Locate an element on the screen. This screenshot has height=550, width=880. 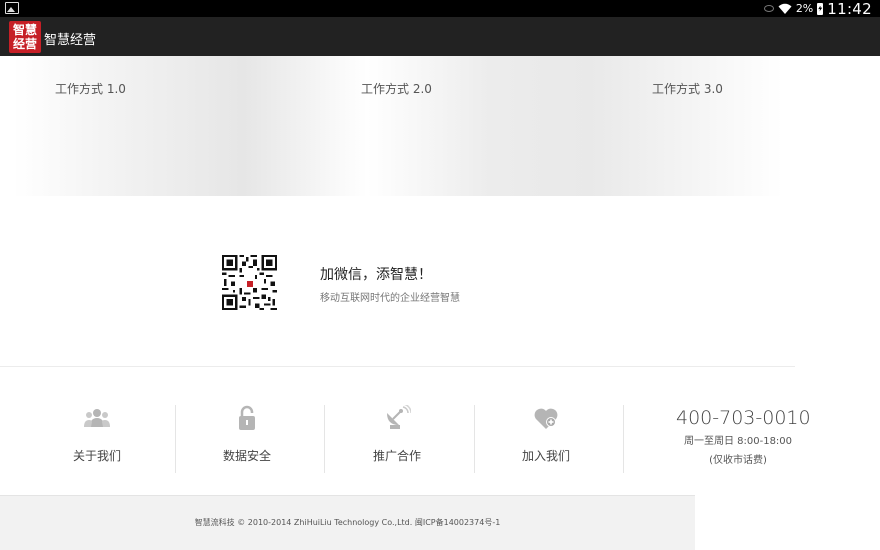
app-logo: 智慧 经营 is located at coordinates (25, 37).